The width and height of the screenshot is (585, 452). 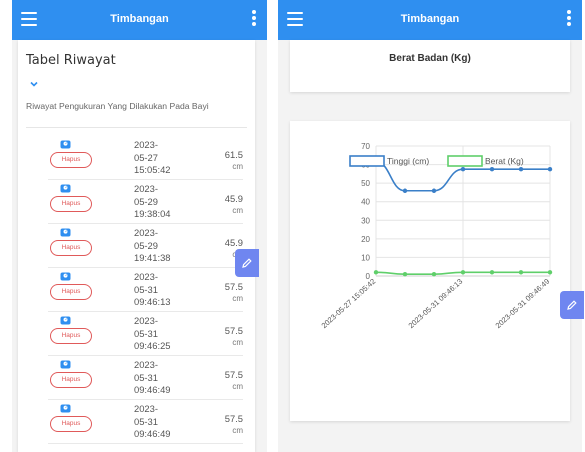 I want to click on table-row: Hapus 2023- 05-31 09:46:49 57.5 cm, so click(x=136, y=422).